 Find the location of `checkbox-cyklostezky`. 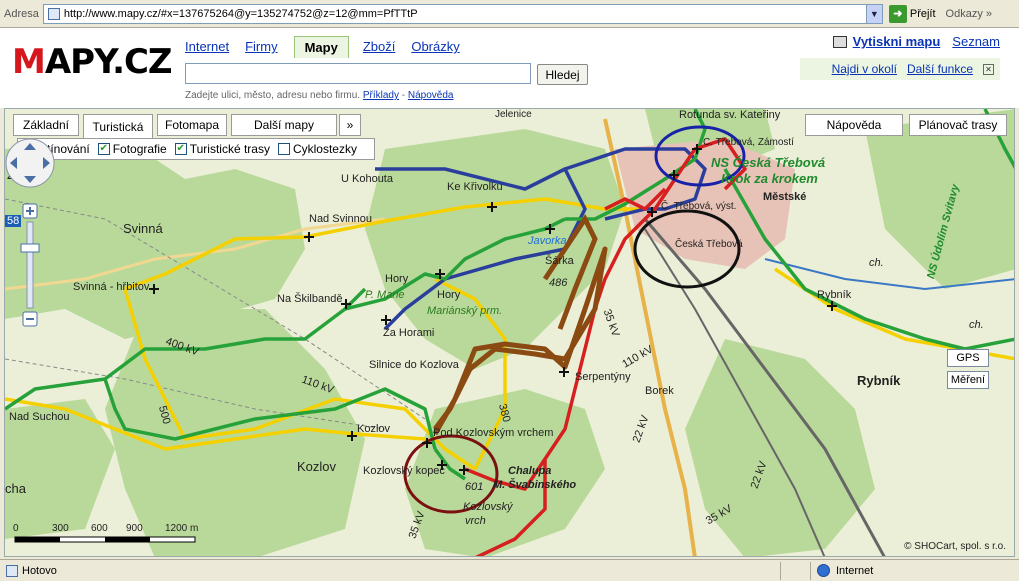

checkbox-cyklostezky is located at coordinates (283, 149).